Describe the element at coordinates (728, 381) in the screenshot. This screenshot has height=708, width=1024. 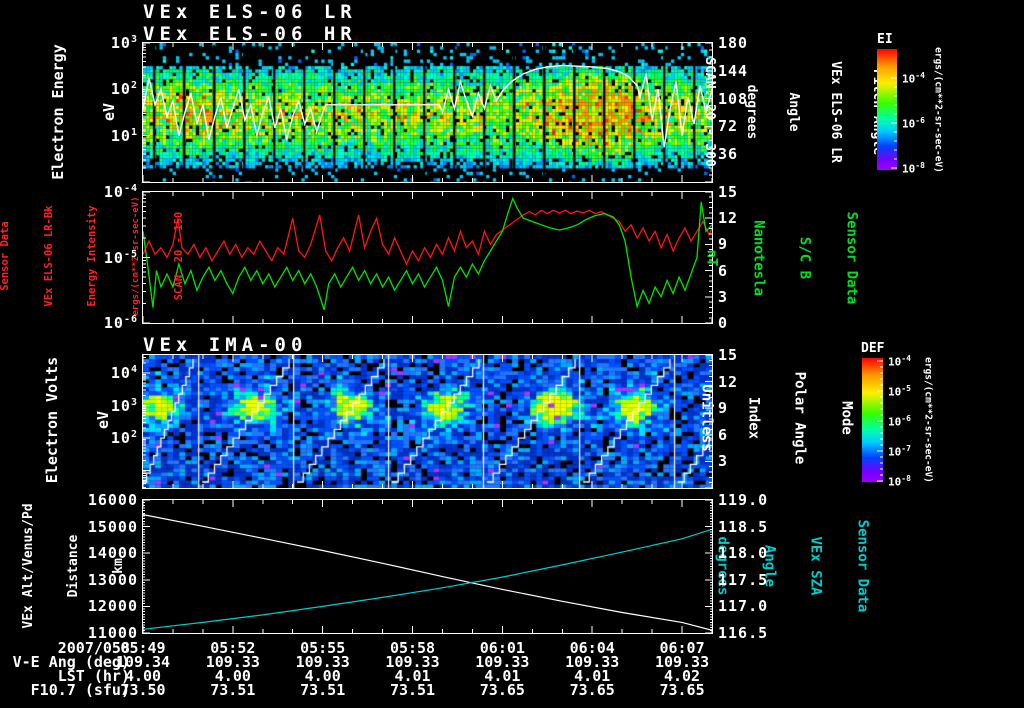
I see `p3-right-tick: 12` at that location.